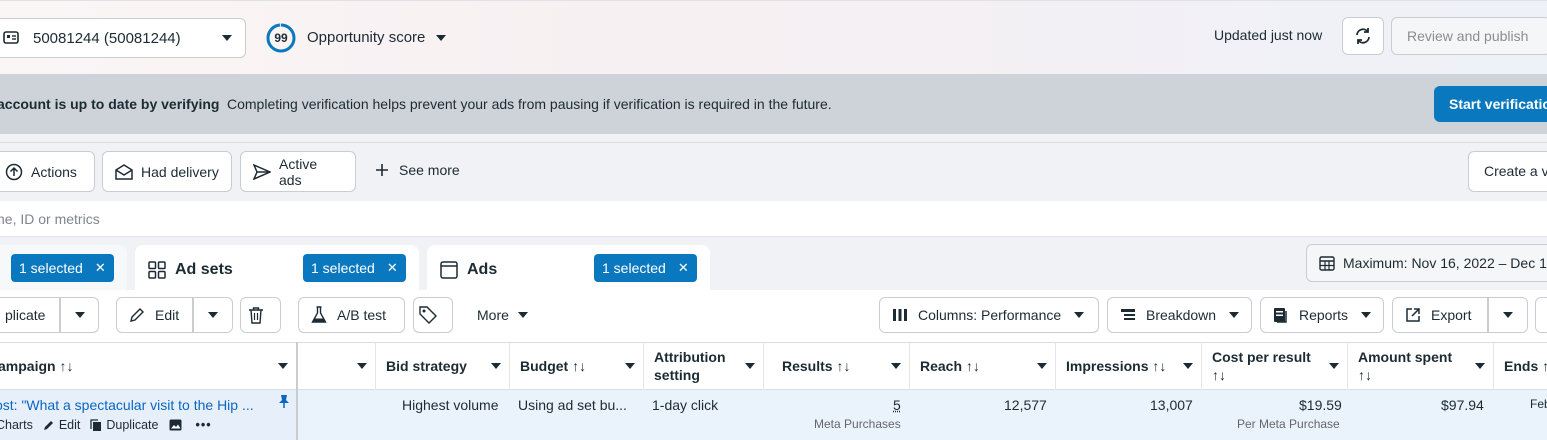 This screenshot has width=1547, height=440. I want to click on column-header-amount-spent: Amount spent ↑↓, so click(1421, 366).